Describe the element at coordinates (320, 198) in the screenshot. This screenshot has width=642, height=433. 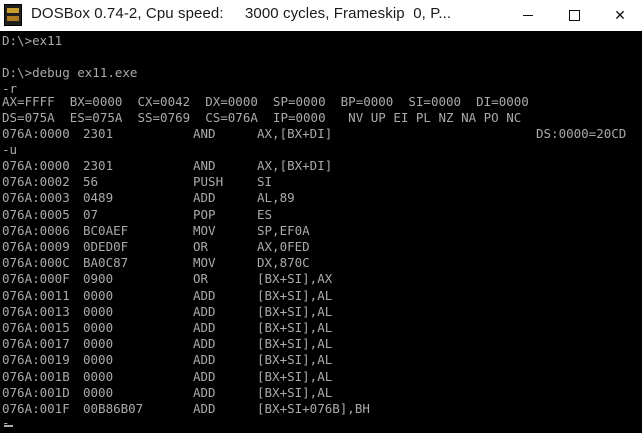
I see `disasm-row: 076A:0003 0489 ADD AL,89` at that location.